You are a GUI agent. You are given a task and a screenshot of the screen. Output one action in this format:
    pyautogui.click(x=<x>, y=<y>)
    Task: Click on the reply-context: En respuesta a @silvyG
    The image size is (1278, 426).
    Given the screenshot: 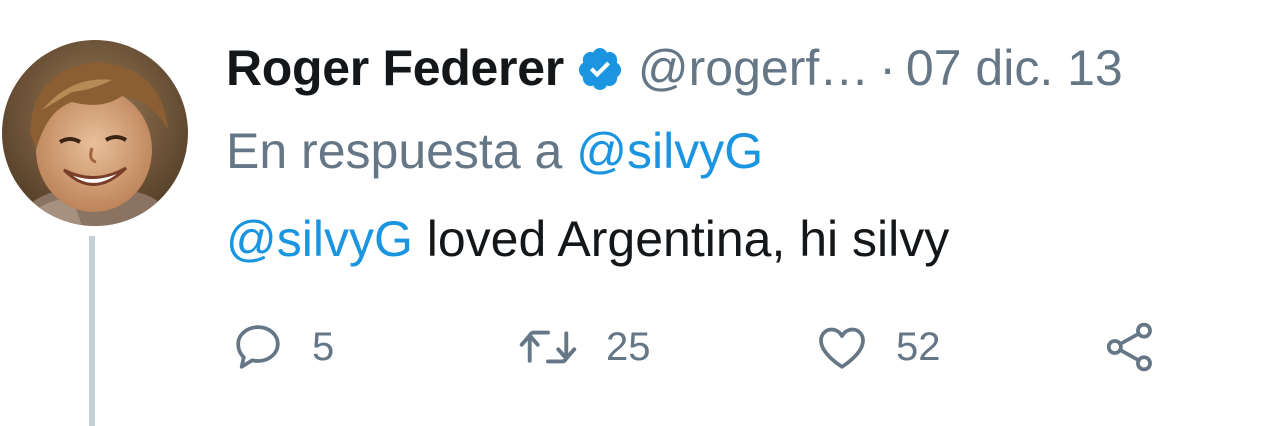 What is the action you would take?
    pyautogui.click(x=494, y=151)
    